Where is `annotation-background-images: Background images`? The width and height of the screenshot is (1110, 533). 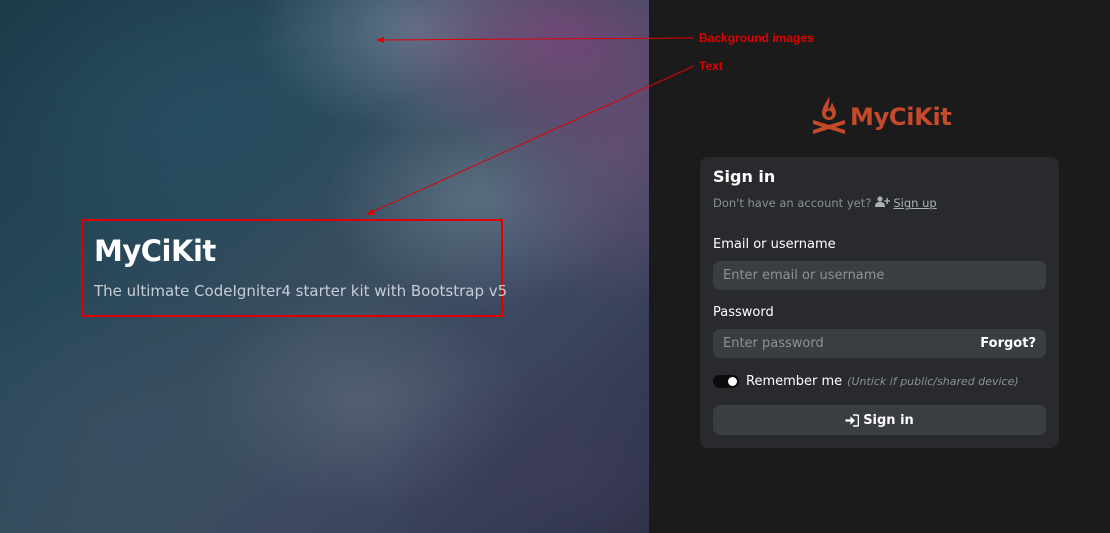 annotation-background-images: Background images is located at coordinates (756, 38).